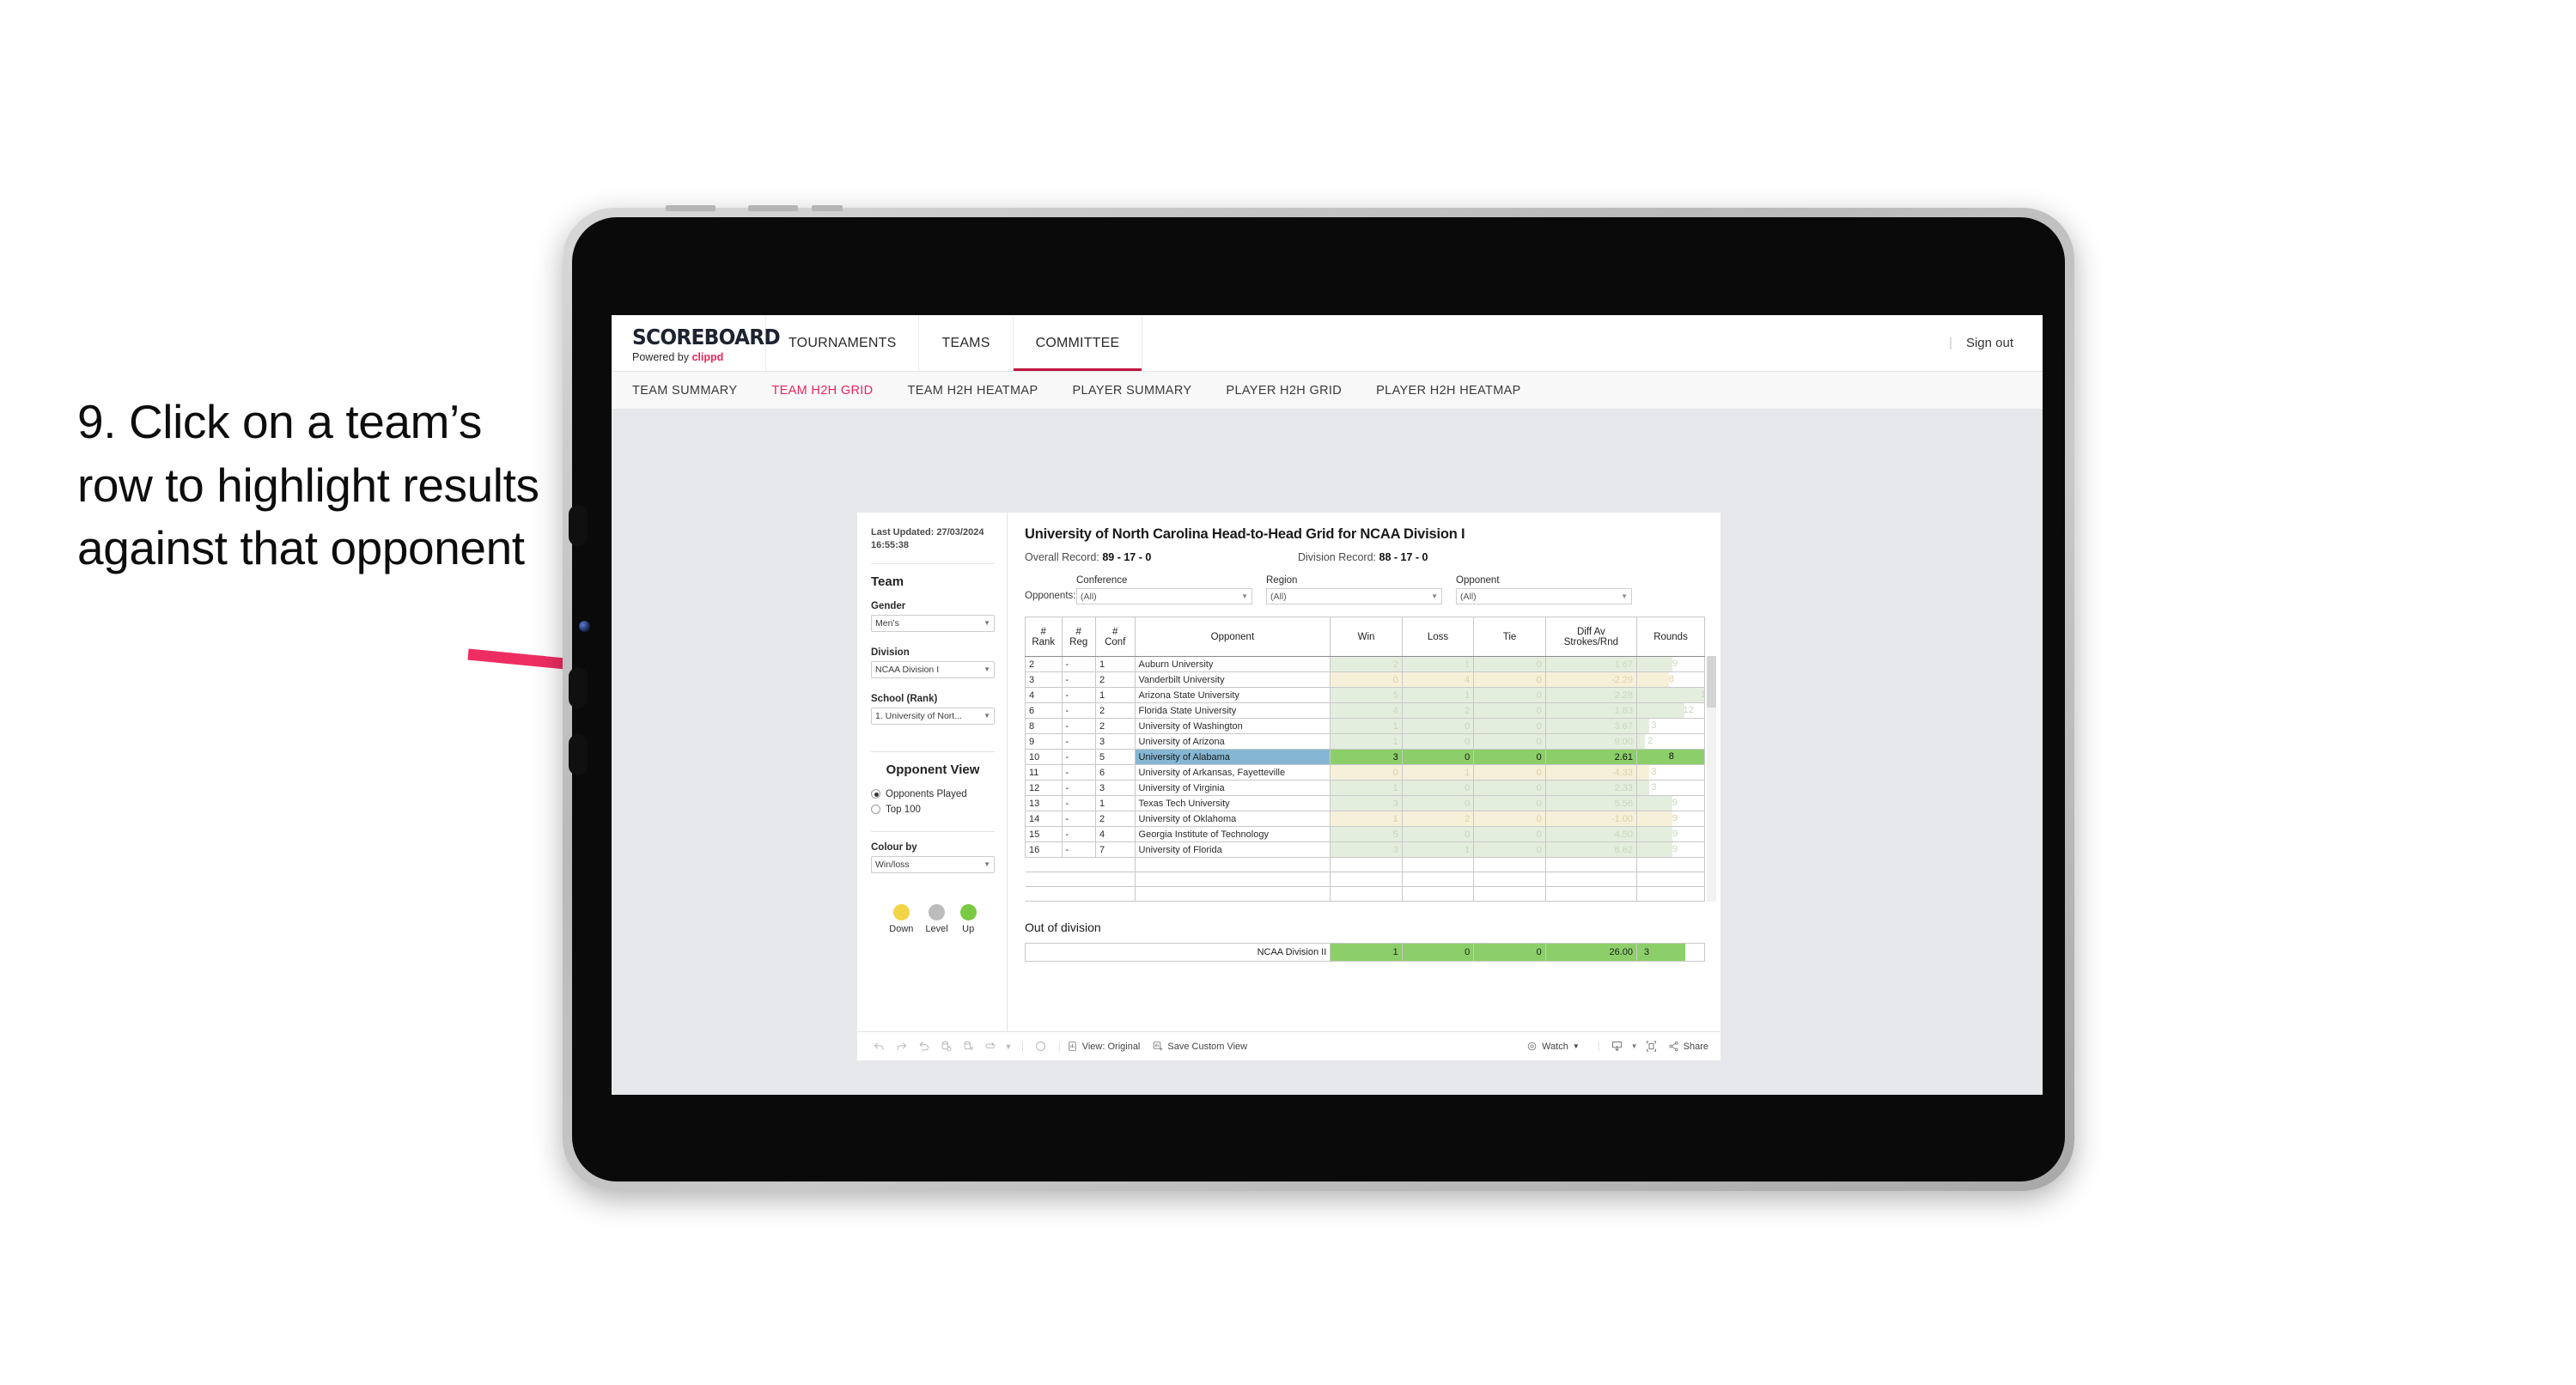  I want to click on filter-conference-select: (All) ▼, so click(1164, 596).